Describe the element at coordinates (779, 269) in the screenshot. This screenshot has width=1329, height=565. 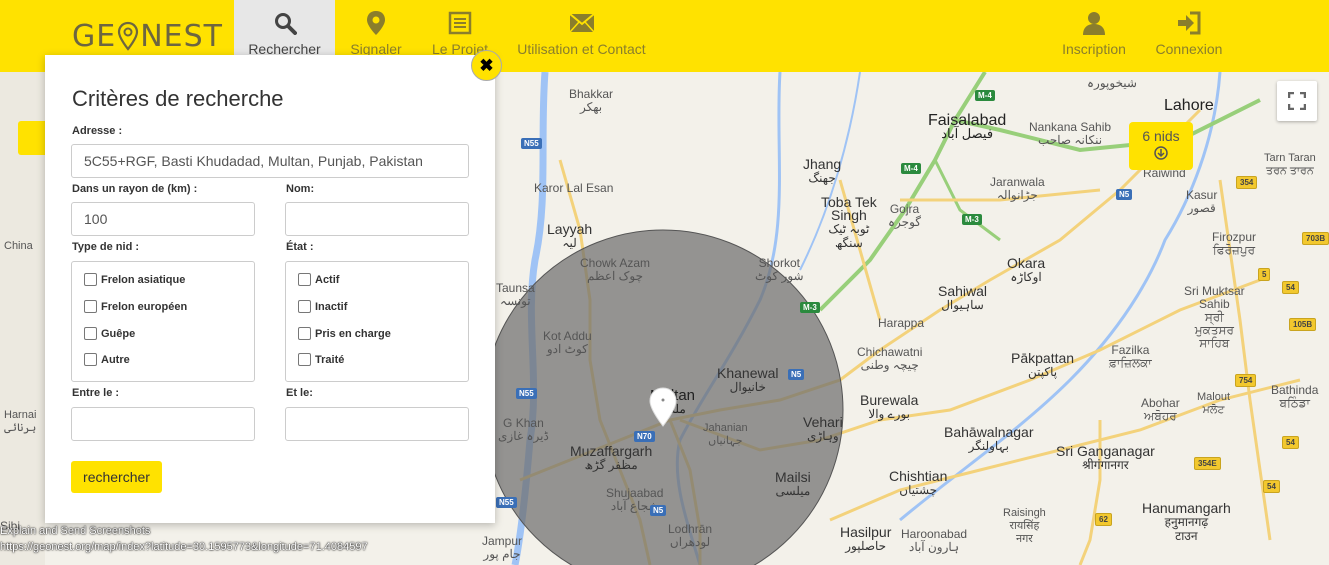
I see `map-label: Shorkot شور کوٹ` at that location.